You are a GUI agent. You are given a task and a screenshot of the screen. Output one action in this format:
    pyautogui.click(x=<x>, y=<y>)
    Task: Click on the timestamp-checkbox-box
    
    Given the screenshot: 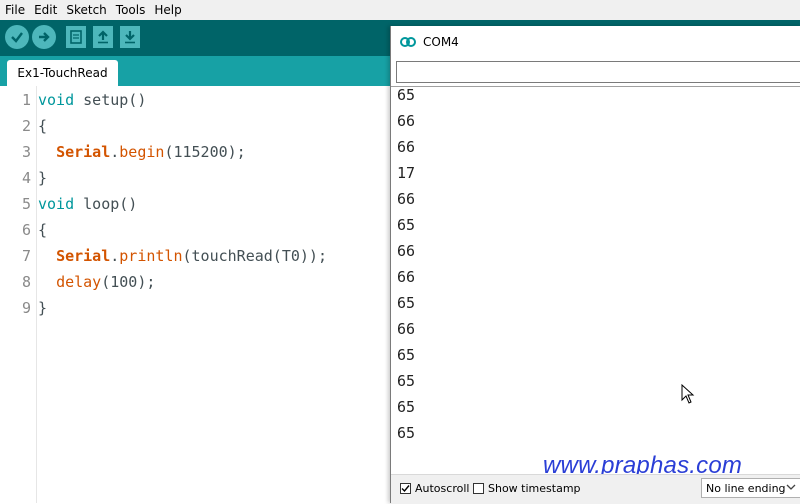 What is the action you would take?
    pyautogui.click(x=478, y=488)
    